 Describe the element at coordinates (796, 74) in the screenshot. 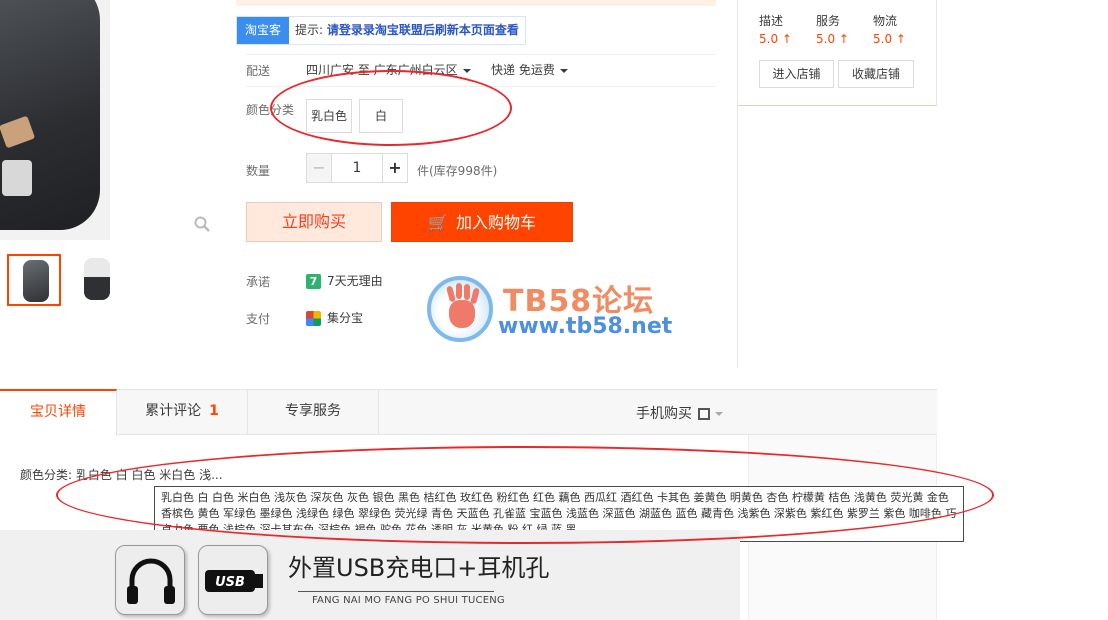

I see `enter-store-button: 进入店铺` at that location.